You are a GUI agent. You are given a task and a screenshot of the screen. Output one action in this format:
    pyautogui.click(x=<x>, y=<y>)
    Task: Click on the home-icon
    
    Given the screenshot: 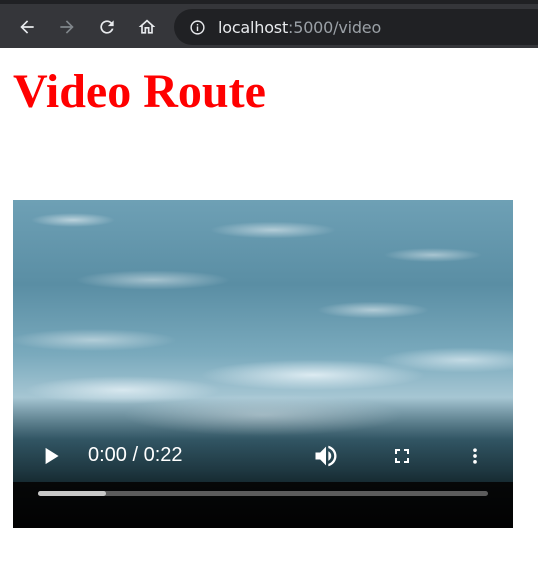 What is the action you would take?
    pyautogui.click(x=147, y=26)
    